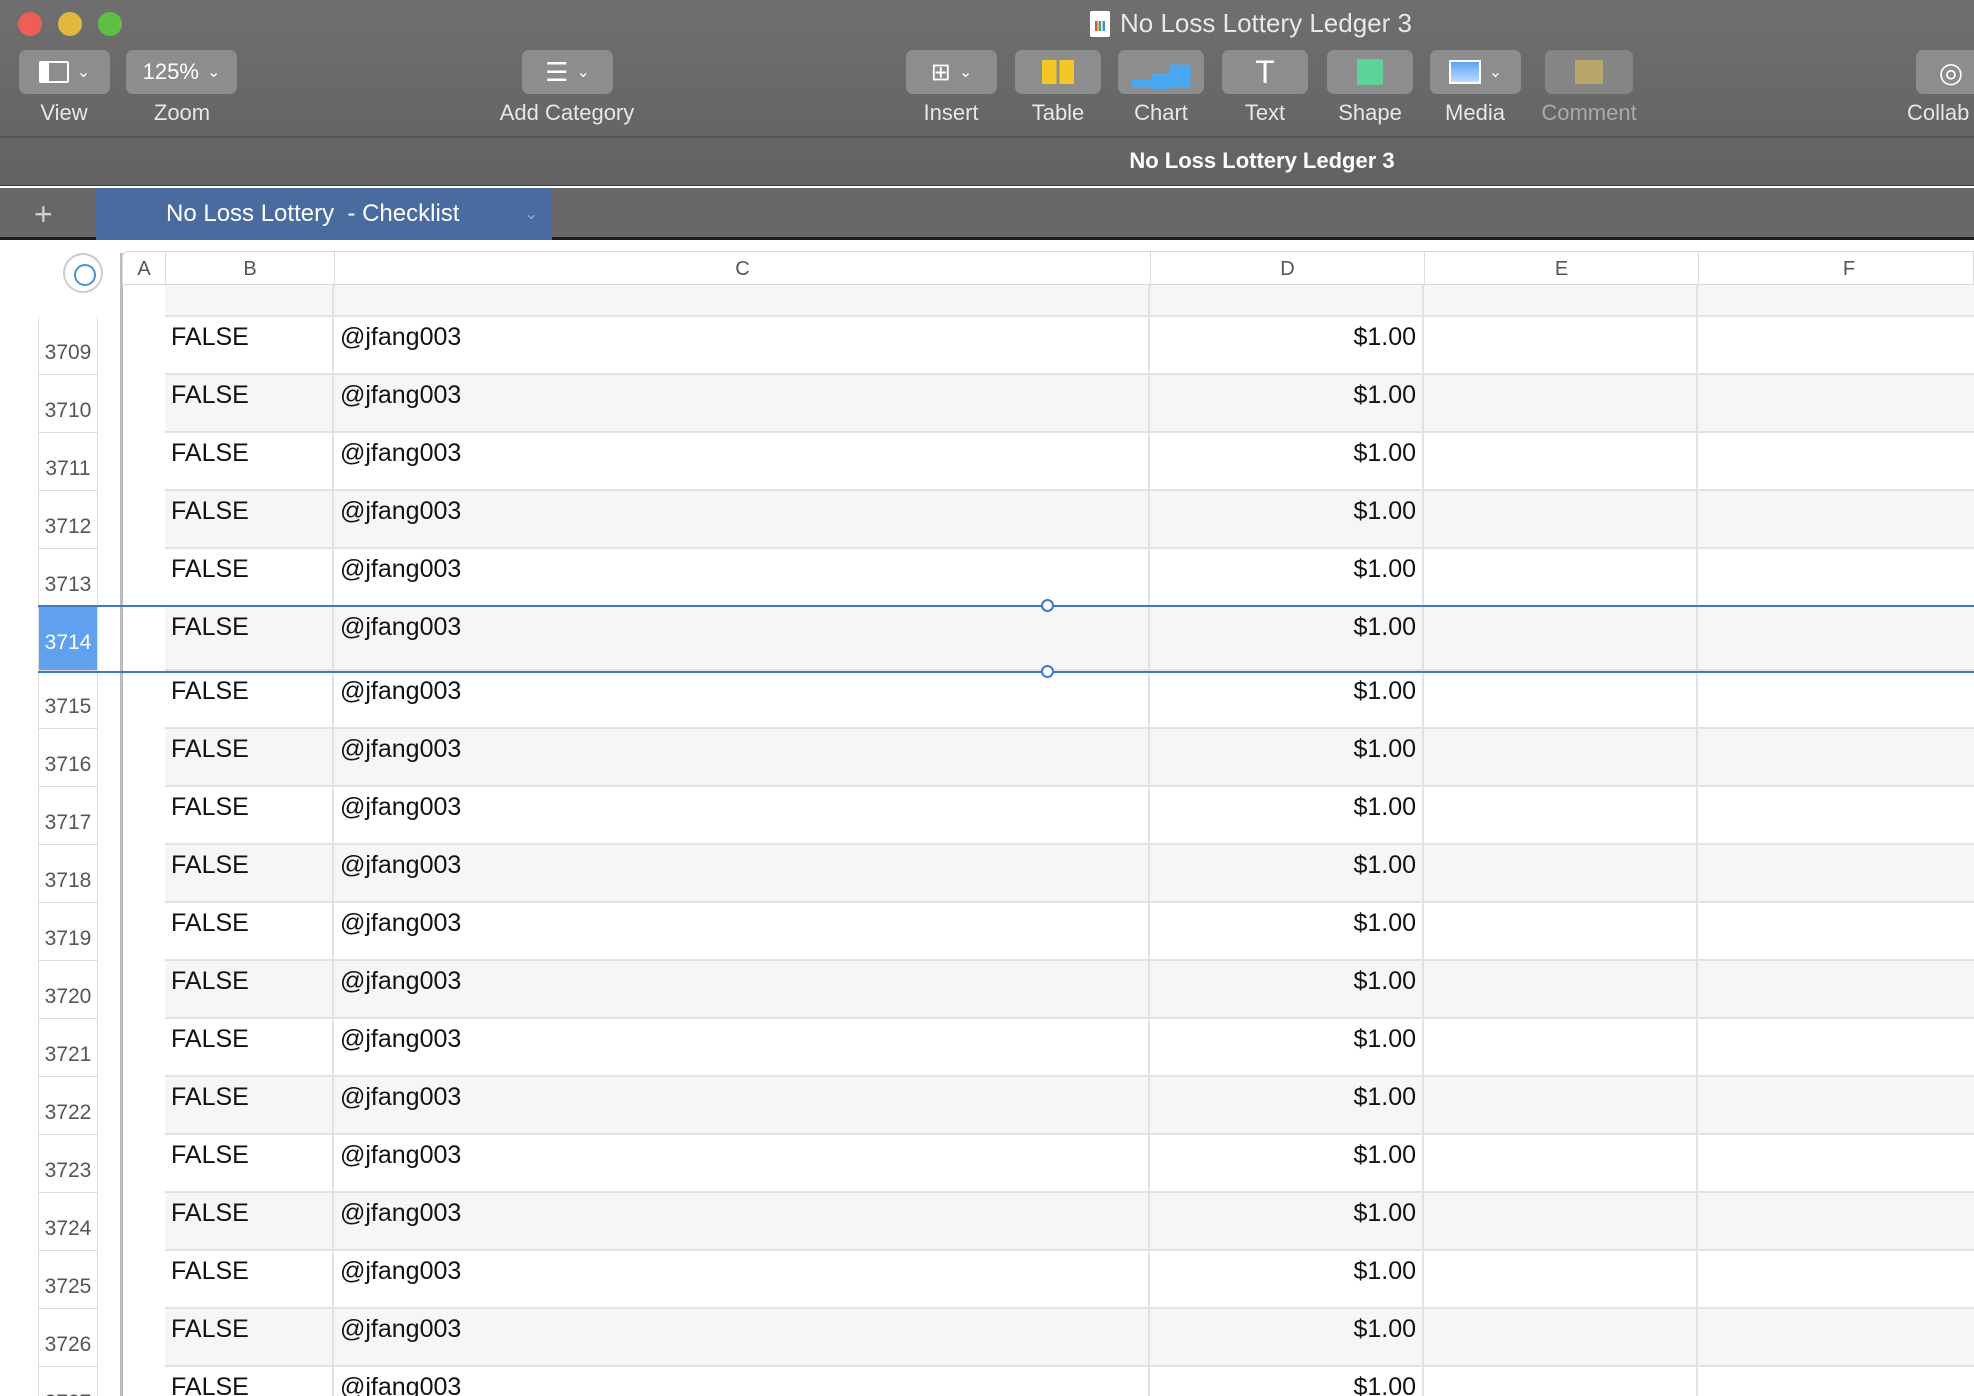  Describe the element at coordinates (30, 24) in the screenshot. I see `close-button` at that location.